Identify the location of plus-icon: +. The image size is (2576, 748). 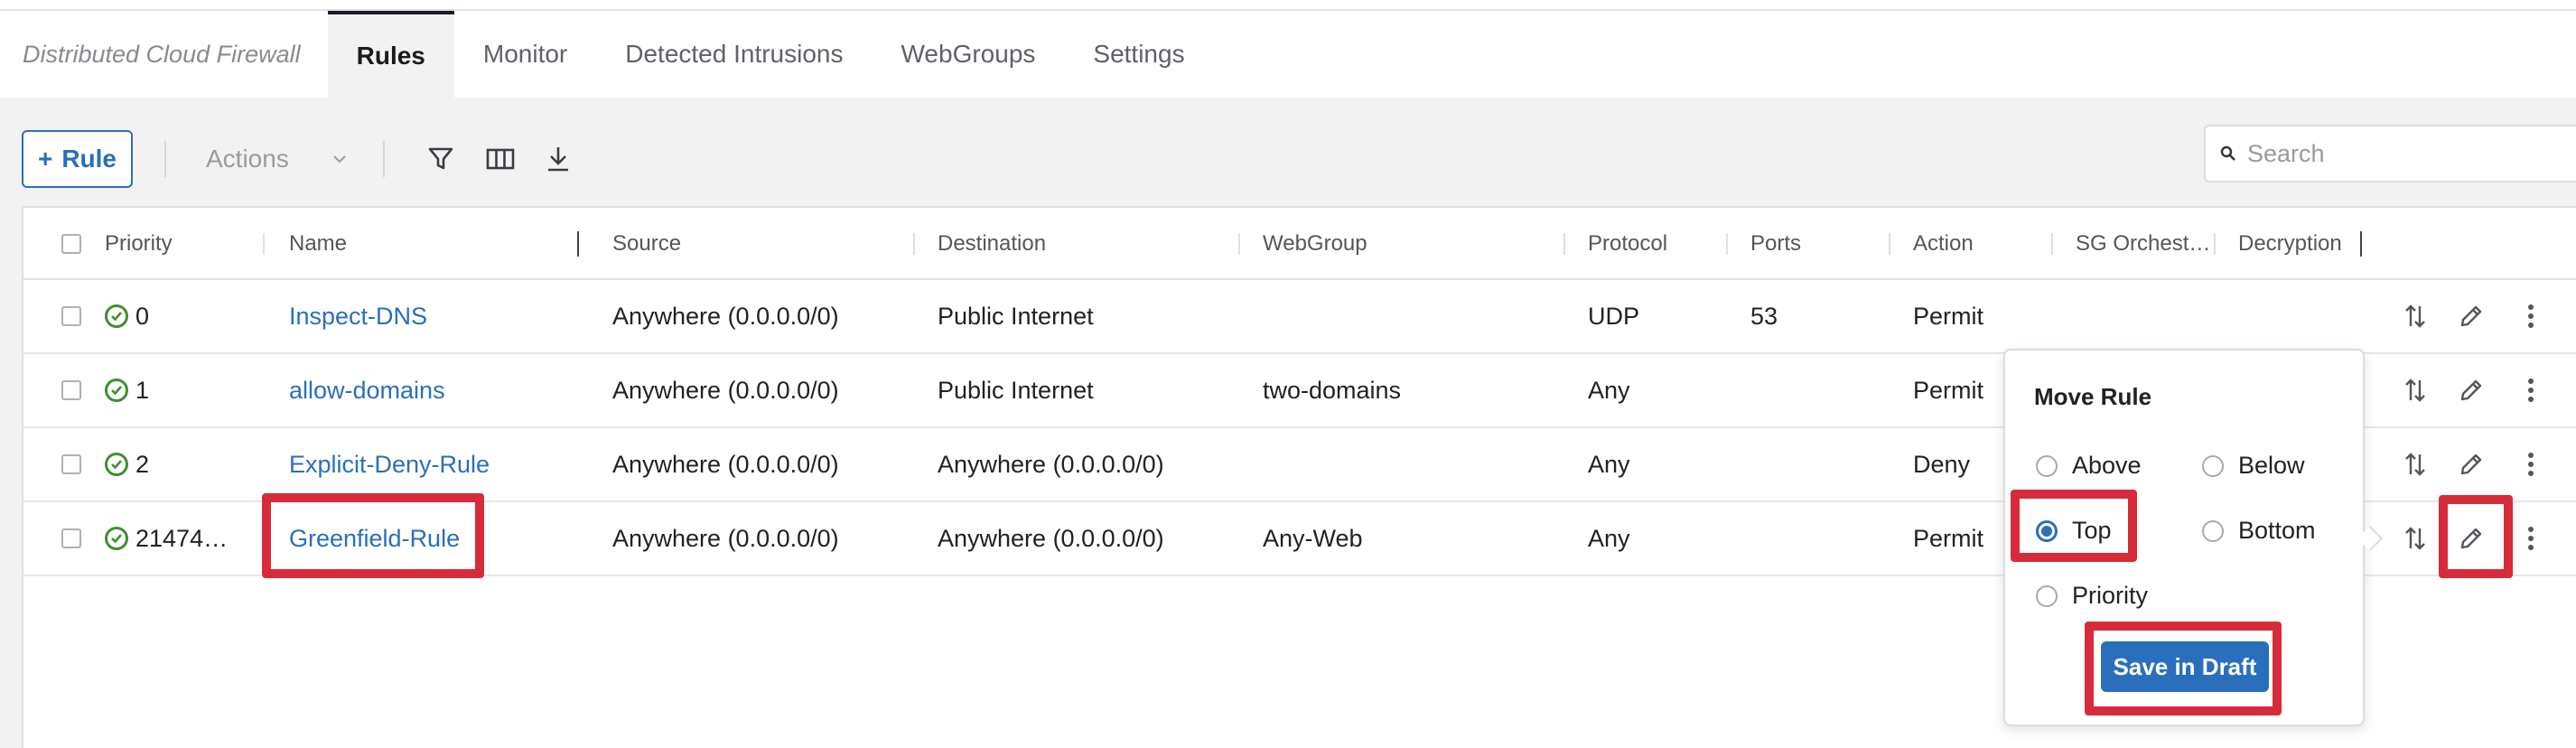
(45, 159).